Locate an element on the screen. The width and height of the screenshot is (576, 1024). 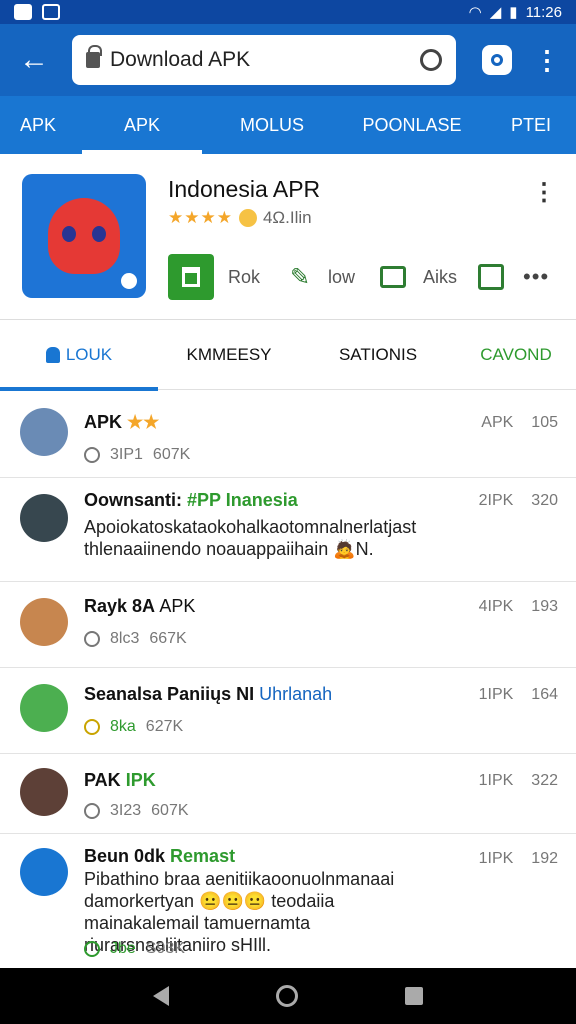
share-label: low is located at coordinates (341, 277).